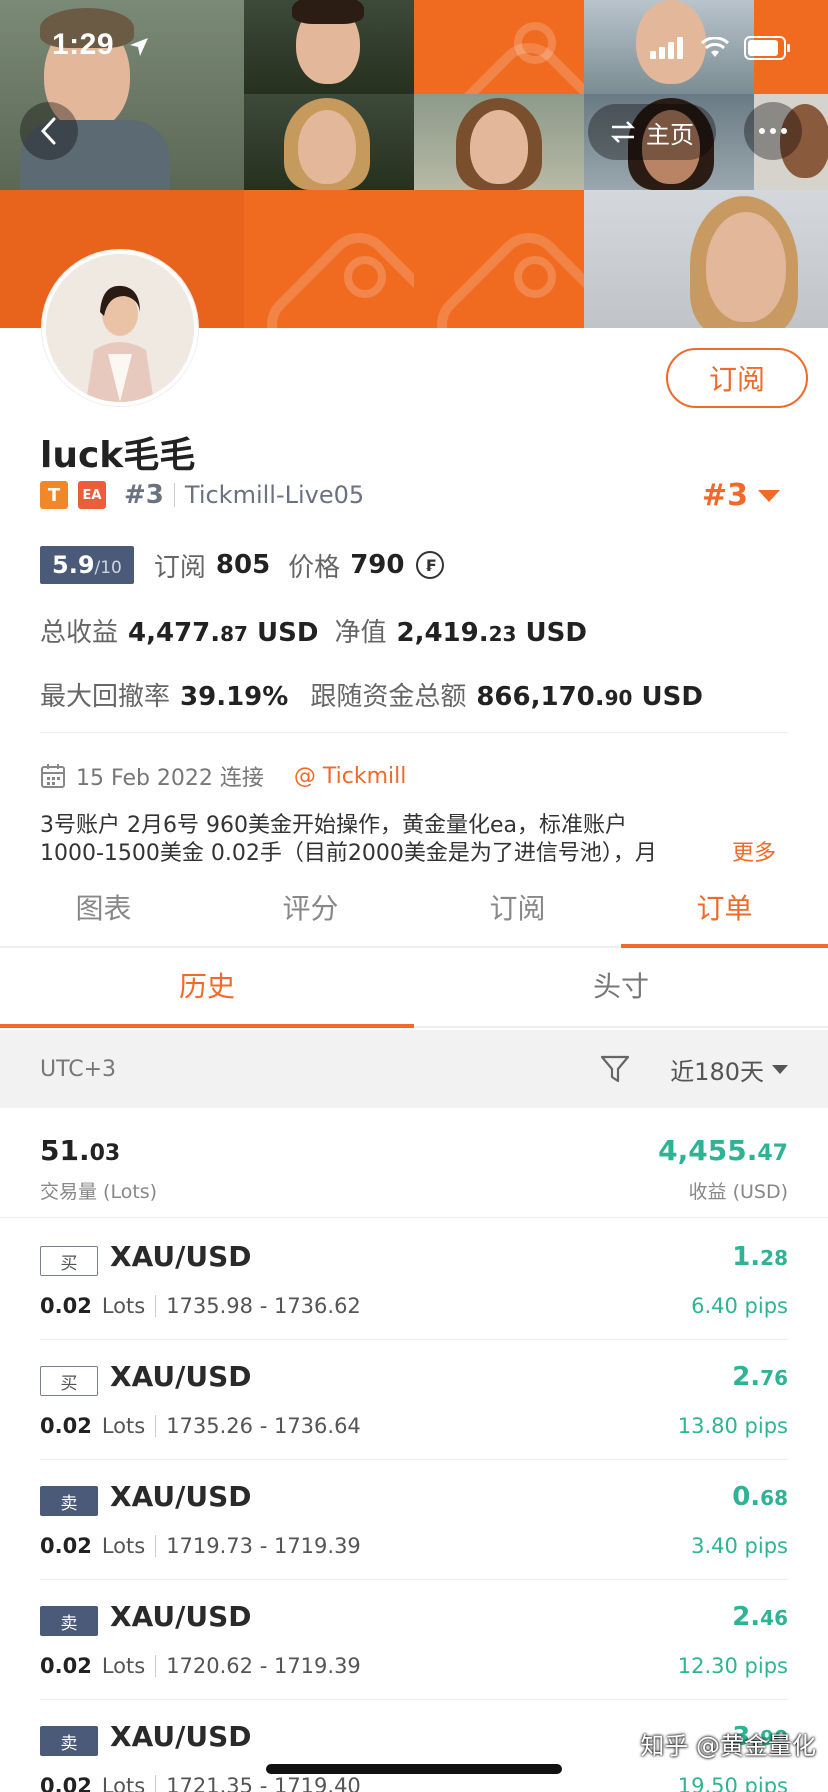 The width and height of the screenshot is (828, 1792). Describe the element at coordinates (556, 633) in the screenshot. I see `equity-unit: USD` at that location.